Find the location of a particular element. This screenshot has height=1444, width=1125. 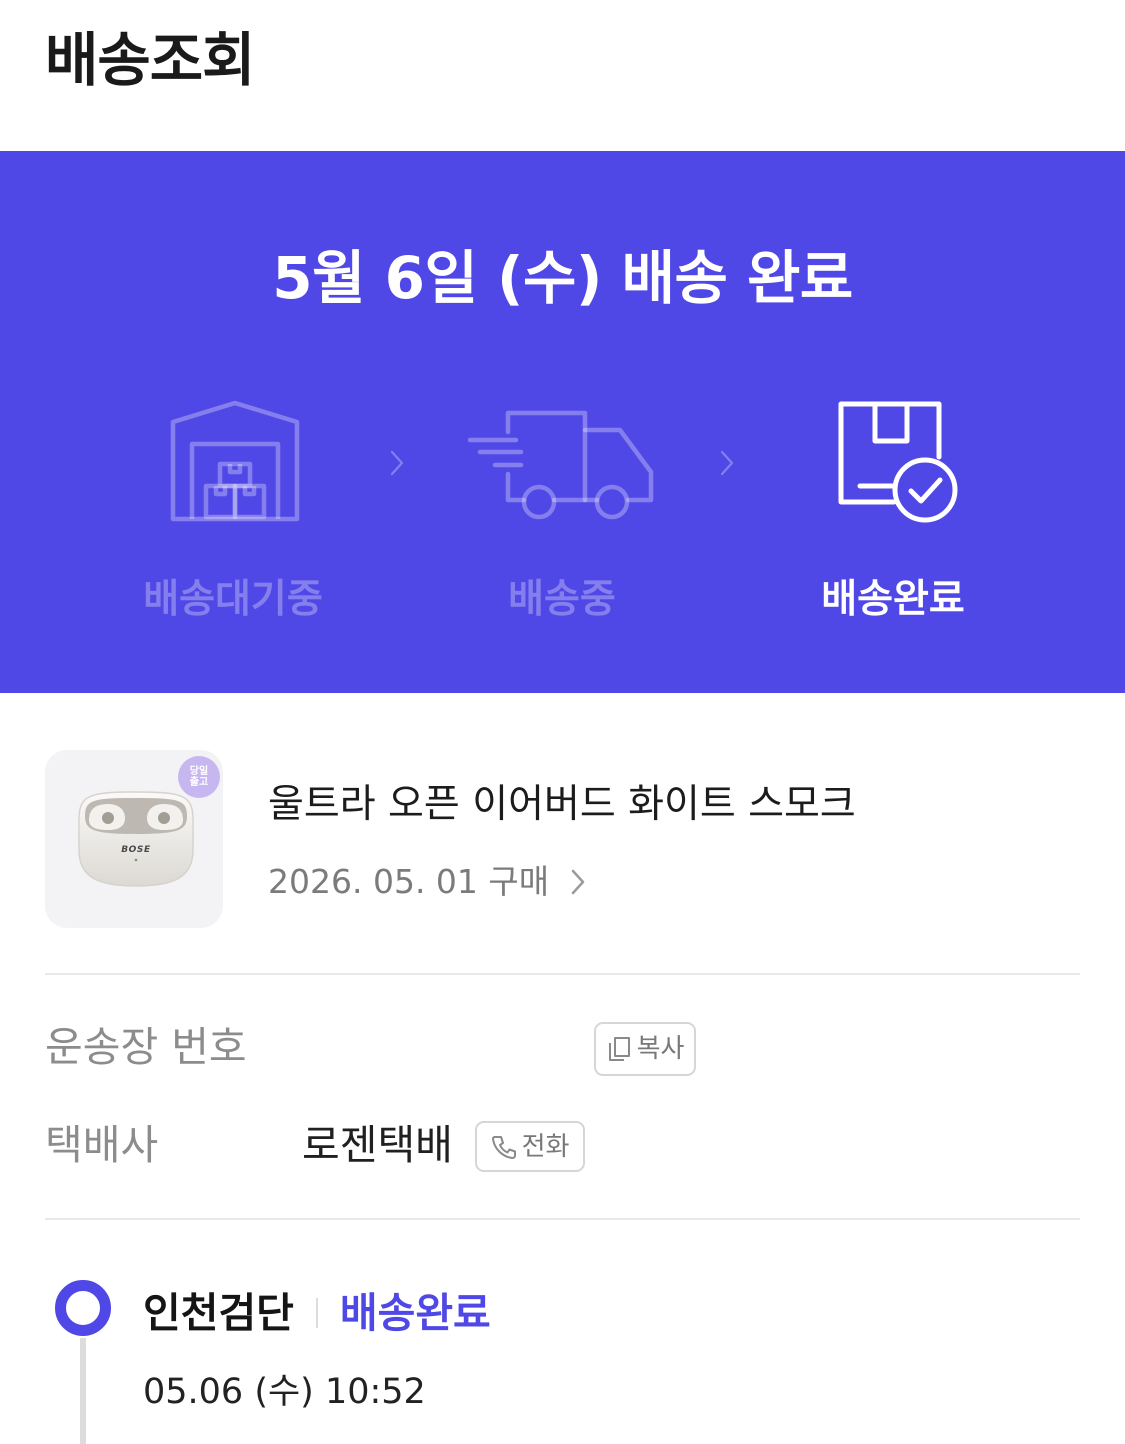

timeline-entry-header: 인천검단 배송완료 is located at coordinates (317, 1313).